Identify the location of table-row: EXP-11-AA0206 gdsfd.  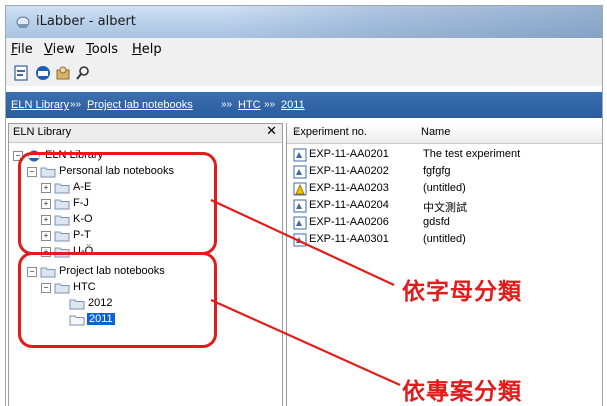
(444, 223).